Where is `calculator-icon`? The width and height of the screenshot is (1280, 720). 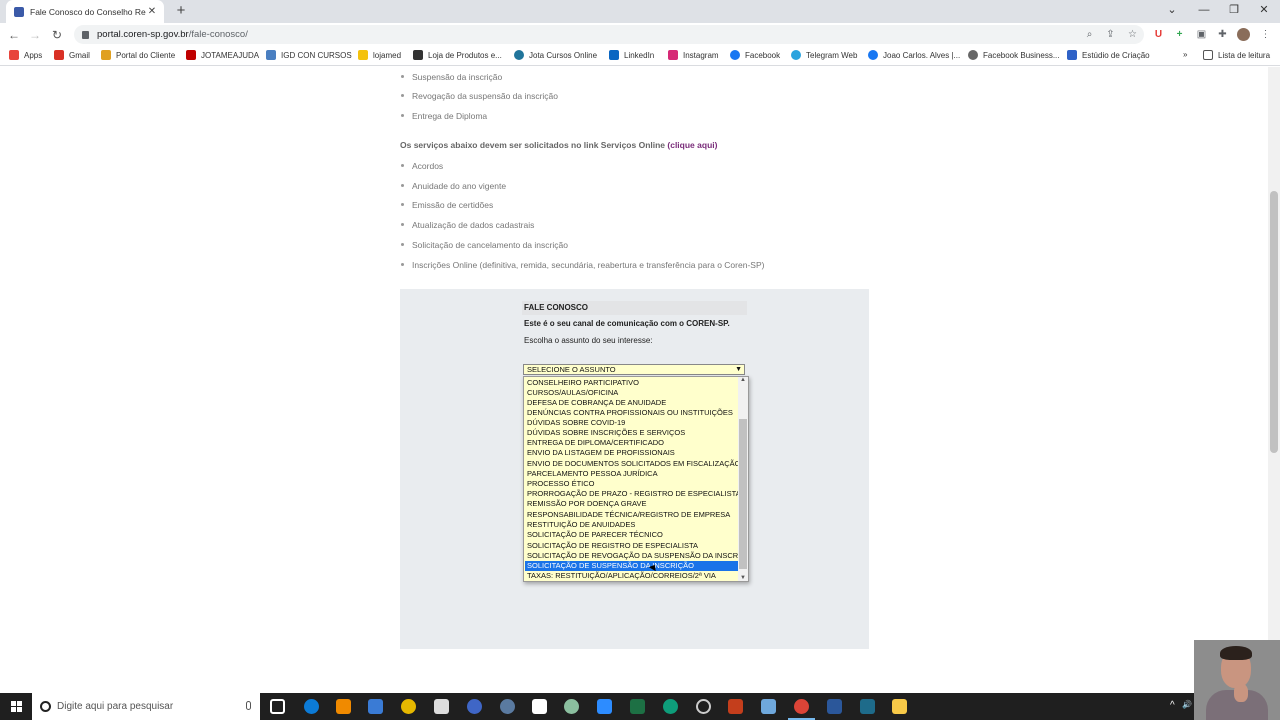
calculator-icon is located at coordinates (441, 706).